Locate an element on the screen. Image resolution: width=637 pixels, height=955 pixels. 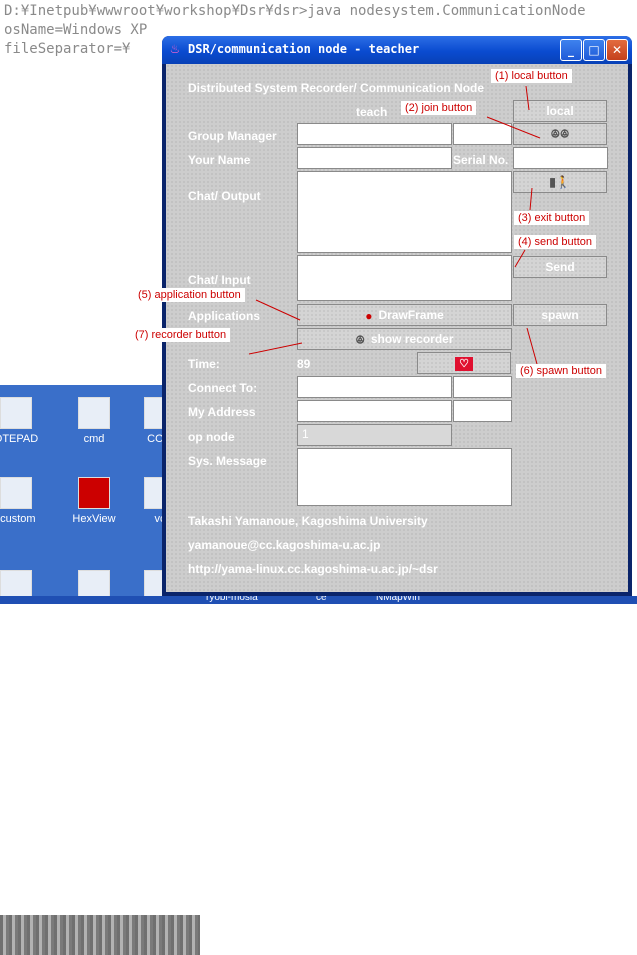
notepad-icon is located at coordinates (16, 413).